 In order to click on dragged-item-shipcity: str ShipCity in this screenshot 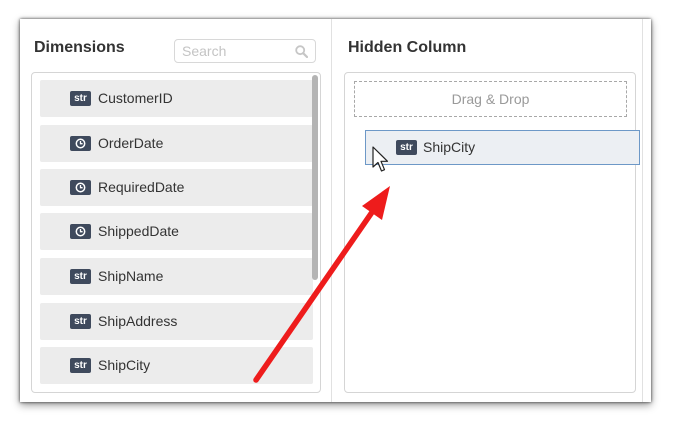, I will do `click(502, 147)`.